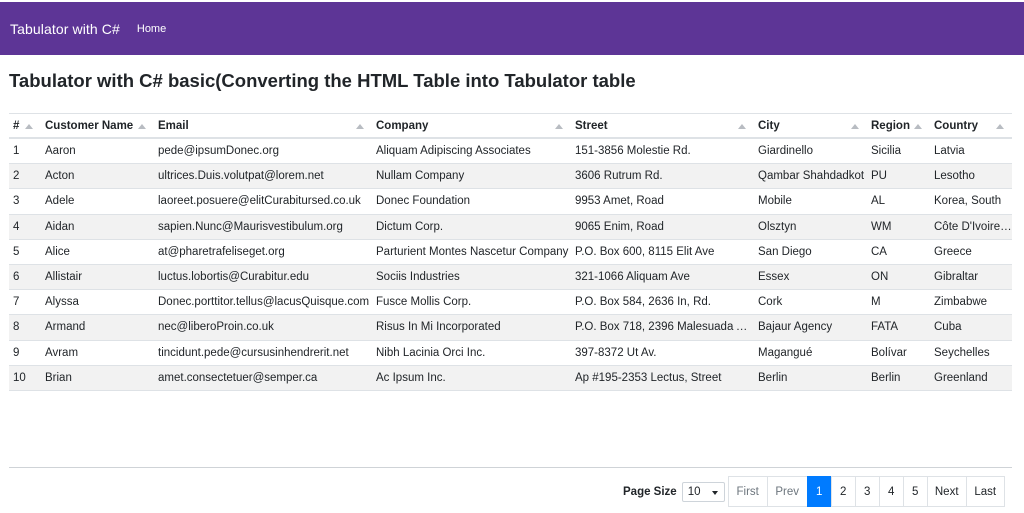 The height and width of the screenshot is (513, 1024). Describe the element at coordinates (16, 327) in the screenshot. I see `cell-id: 8` at that location.